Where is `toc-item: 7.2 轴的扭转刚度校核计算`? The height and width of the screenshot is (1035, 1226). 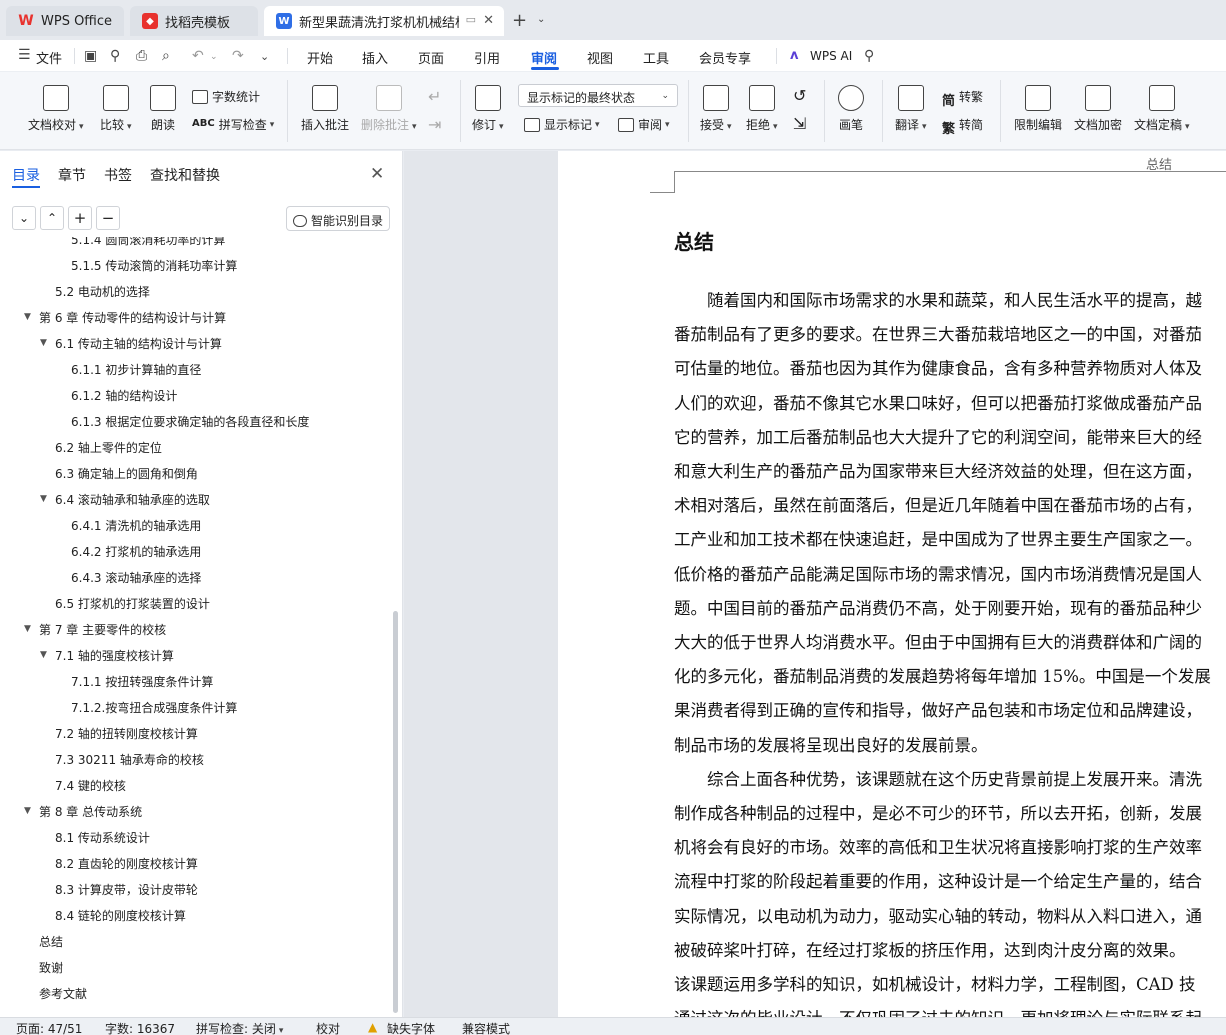
toc-item: 7.2 轴的扭转刚度校核计算 is located at coordinates (126, 733).